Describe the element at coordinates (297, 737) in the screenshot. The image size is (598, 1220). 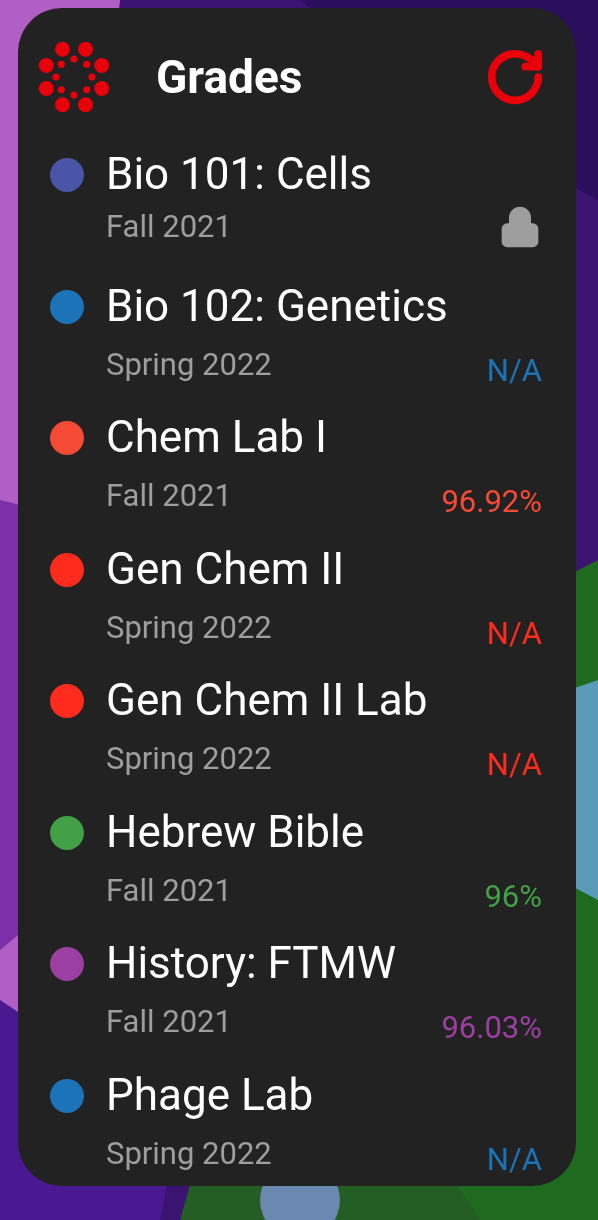
I see `course-item: Gen Chem II Lab Spring 2022 N/A` at that location.